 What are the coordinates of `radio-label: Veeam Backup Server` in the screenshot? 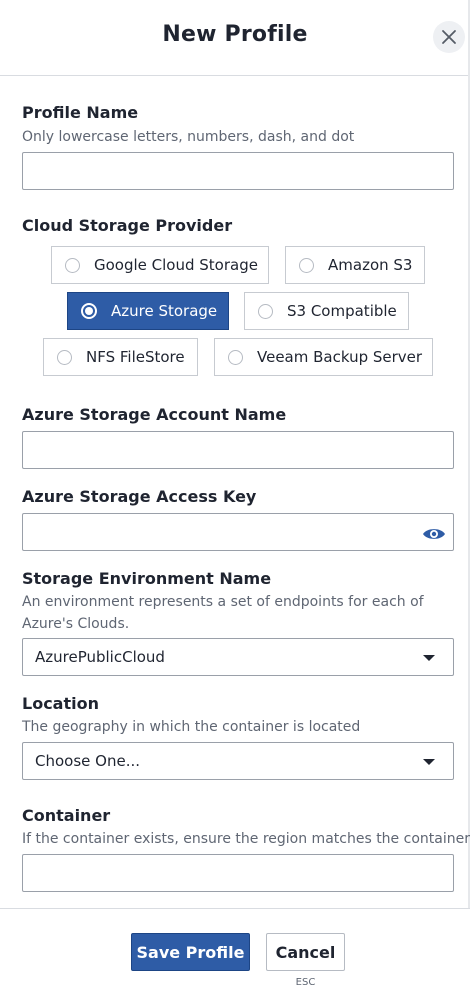 It's located at (340, 357).